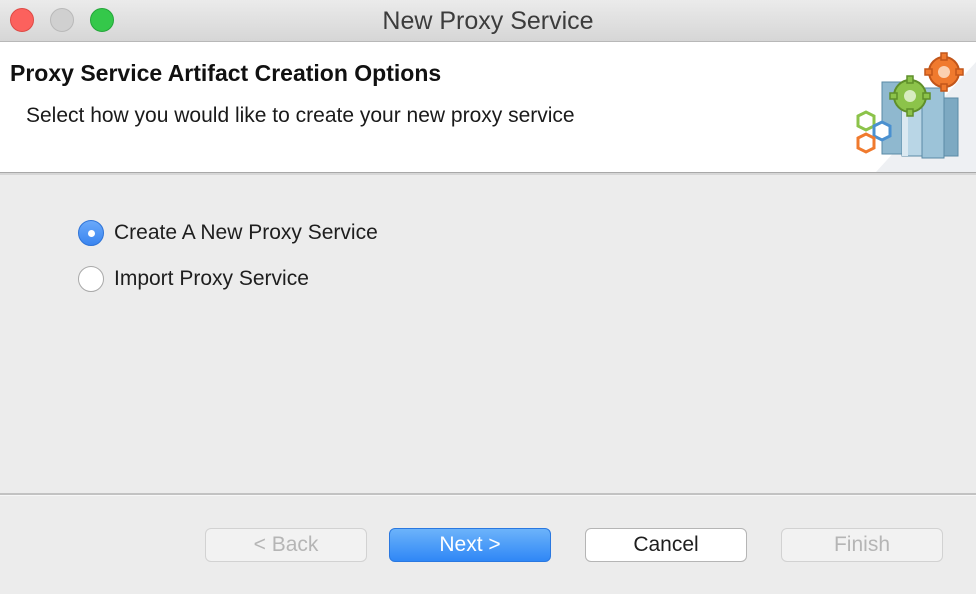 This screenshot has width=976, height=594. What do you see at coordinates (91, 233) in the screenshot?
I see `radio-button-selected` at bounding box center [91, 233].